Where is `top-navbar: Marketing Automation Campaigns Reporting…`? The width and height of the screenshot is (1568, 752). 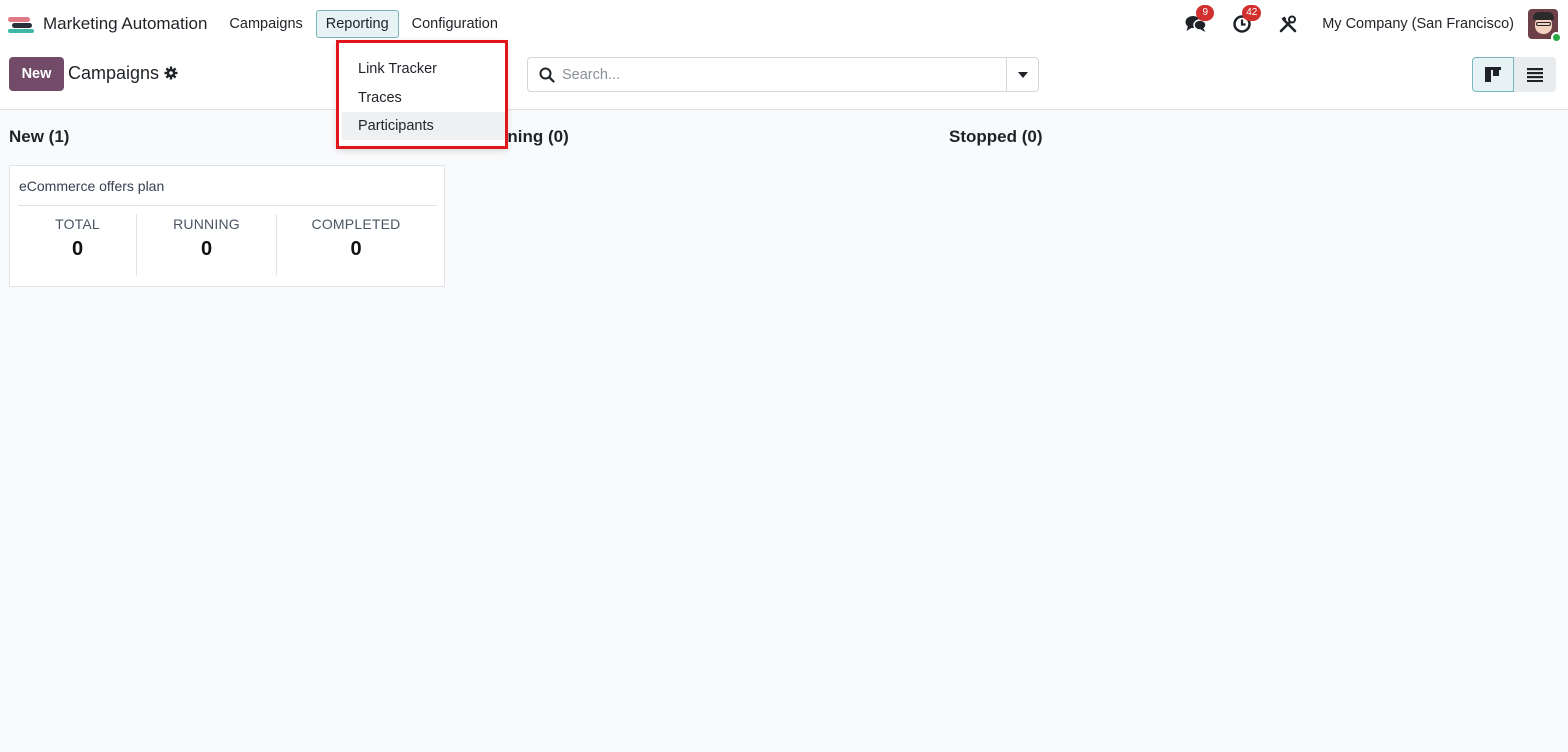 top-navbar: Marketing Automation Campaigns Reporting… is located at coordinates (784, 24).